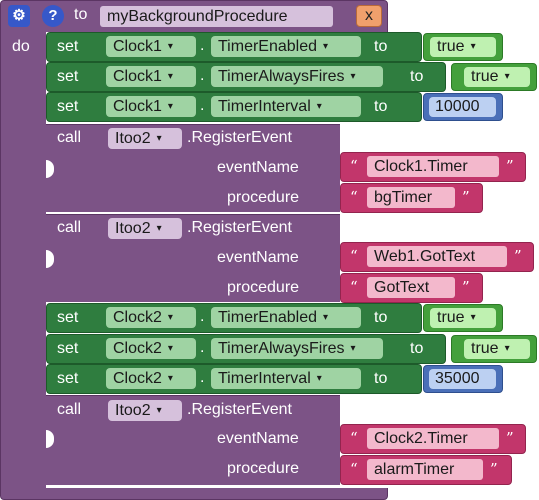 The width and height of the screenshot is (539, 500). I want to click on text-field: GotText, so click(411, 287).